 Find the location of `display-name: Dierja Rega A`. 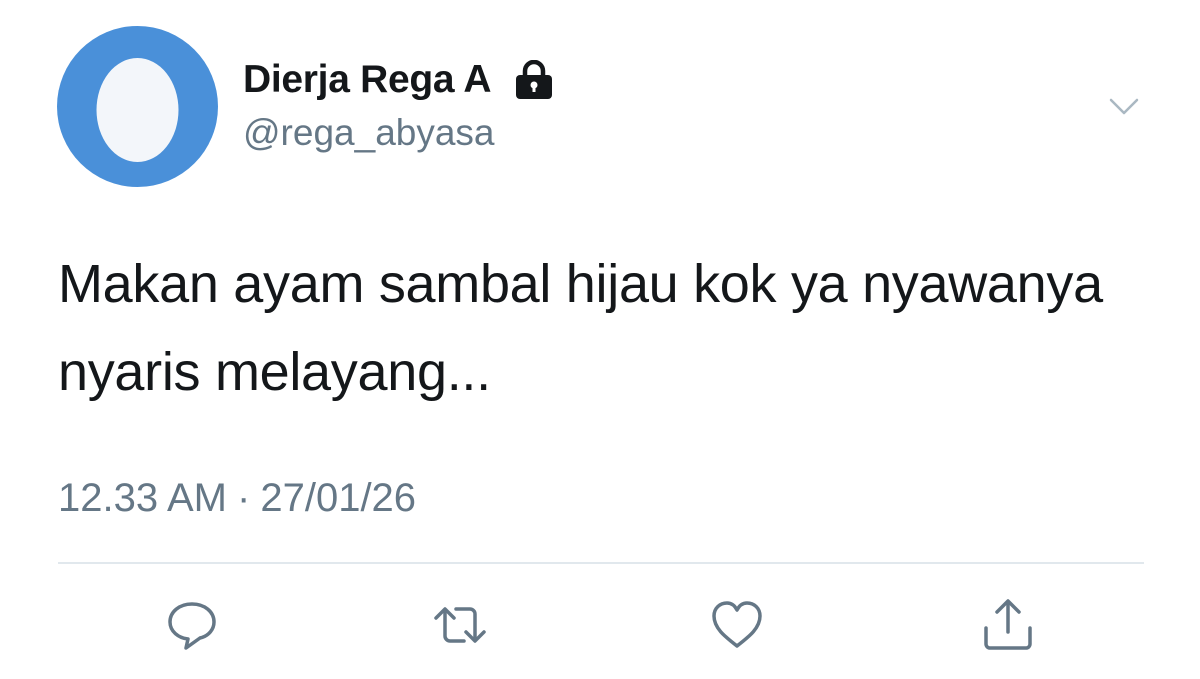

display-name: Dierja Rega A is located at coordinates (399, 80).